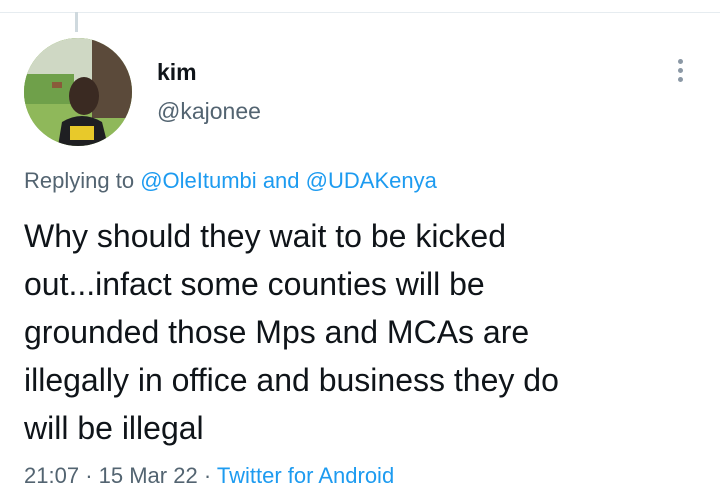 The width and height of the screenshot is (720, 503). Describe the element at coordinates (79, 180) in the screenshot. I see `replying-to-label: Replying to` at that location.